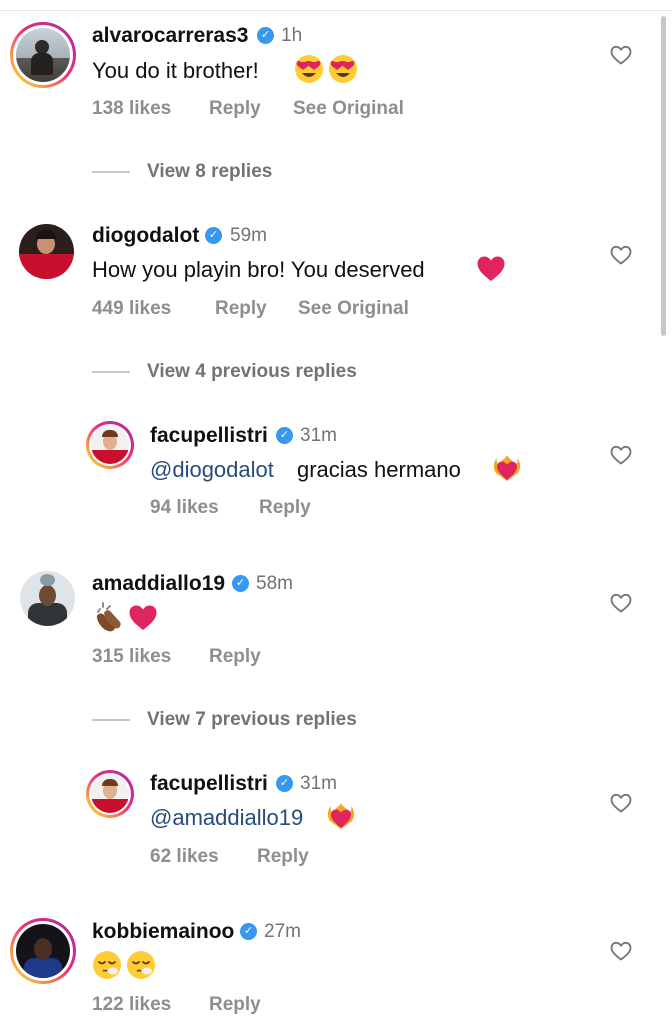 The image size is (672, 1024). What do you see at coordinates (258, 269) in the screenshot?
I see `comment-text: How you playin bro! You deserved` at bounding box center [258, 269].